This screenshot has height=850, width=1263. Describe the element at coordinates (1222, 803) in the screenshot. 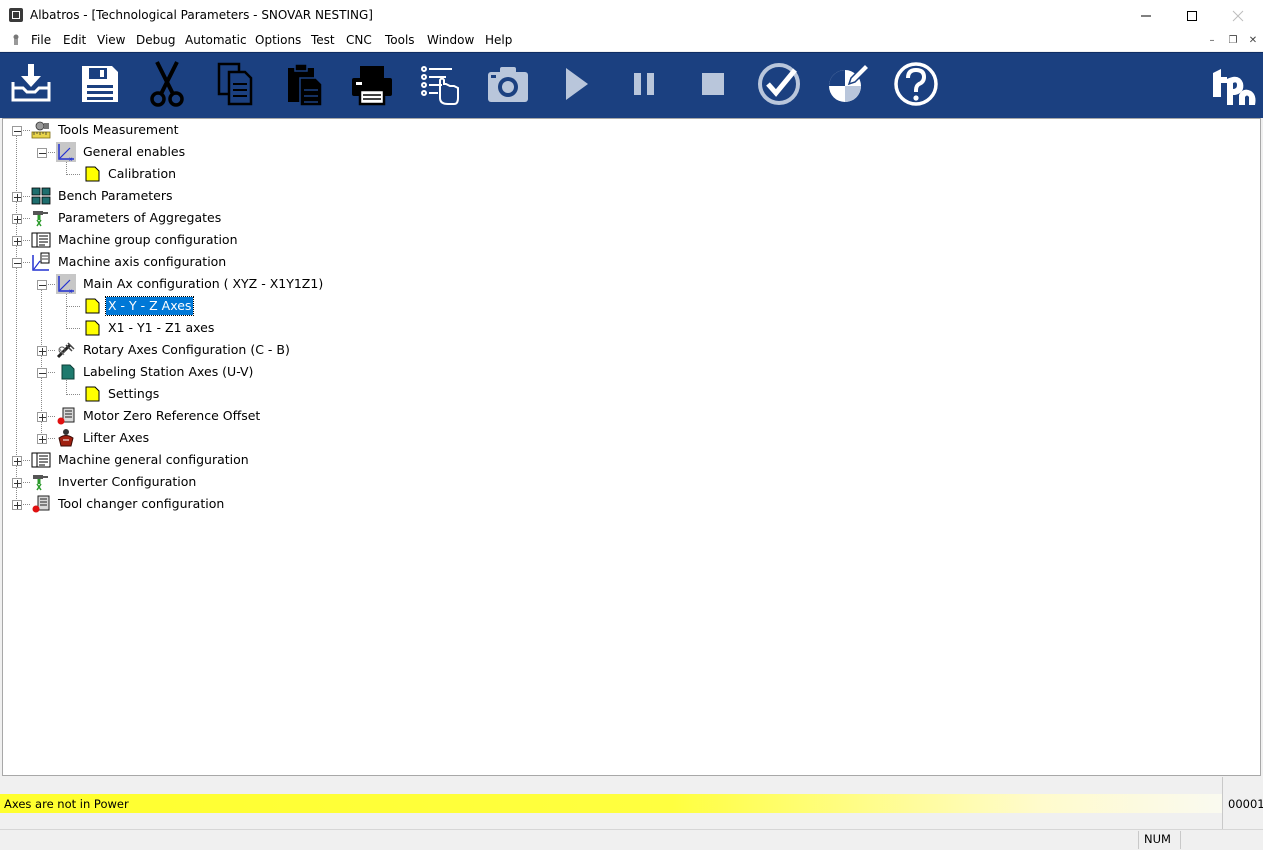

I see `status-divider` at that location.